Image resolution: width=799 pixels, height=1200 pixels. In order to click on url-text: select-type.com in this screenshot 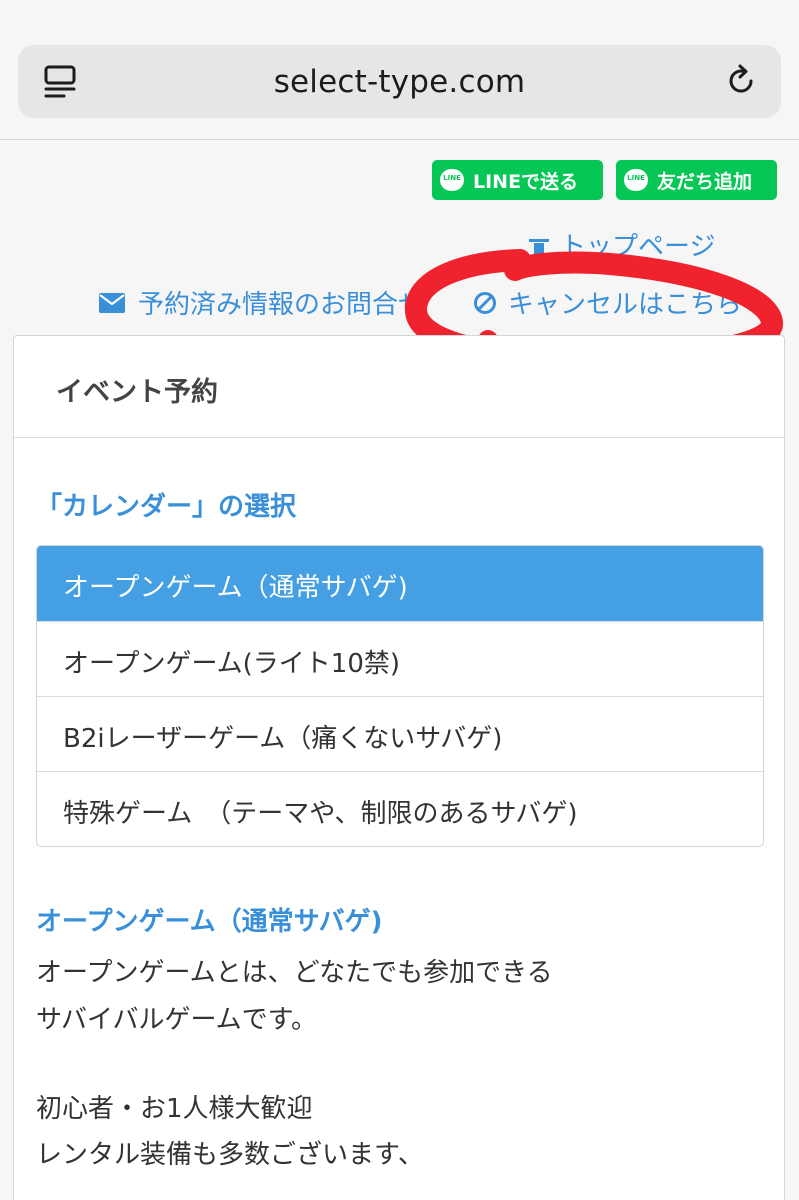, I will do `click(399, 82)`.